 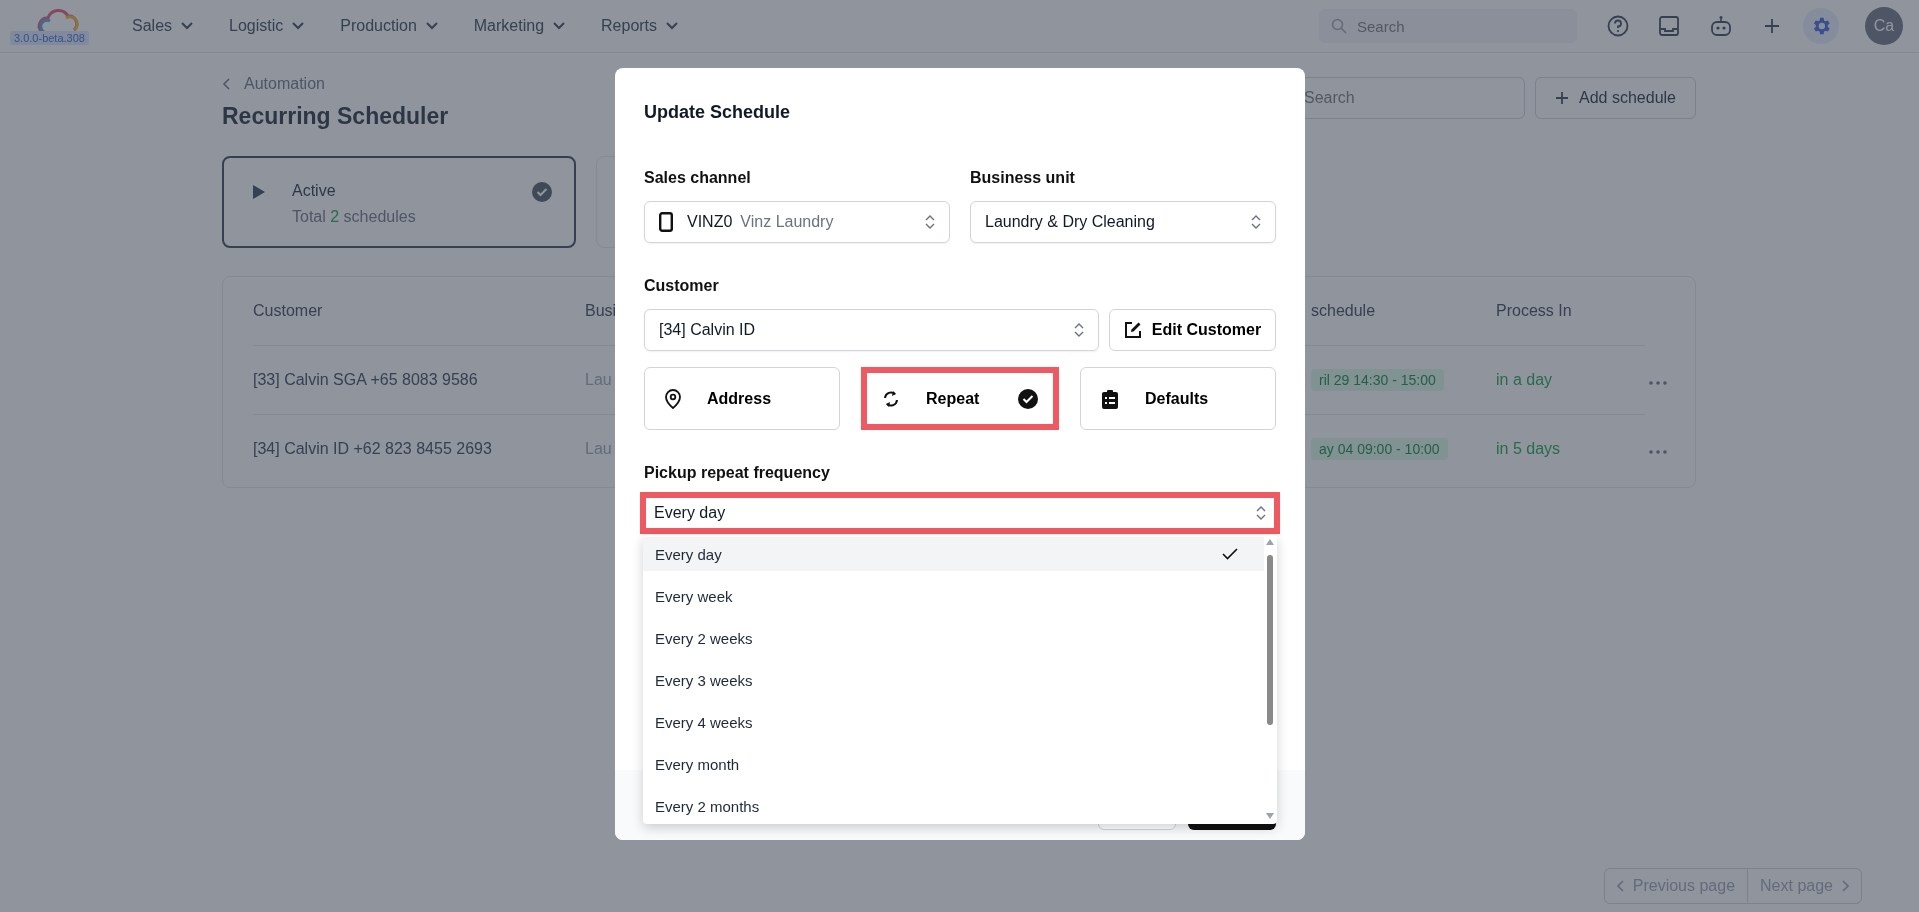 What do you see at coordinates (797, 222) in the screenshot?
I see `sales-channel-select: VINZ0 Vinz Laundry` at bounding box center [797, 222].